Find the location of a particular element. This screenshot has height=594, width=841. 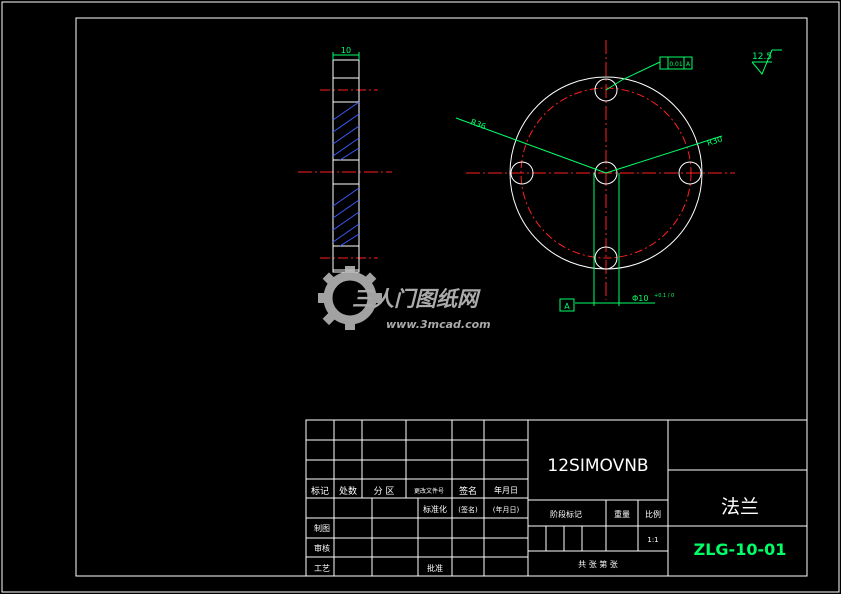

watermark: 三人门图纸网 www.3mcad.com is located at coordinates (404, 298).